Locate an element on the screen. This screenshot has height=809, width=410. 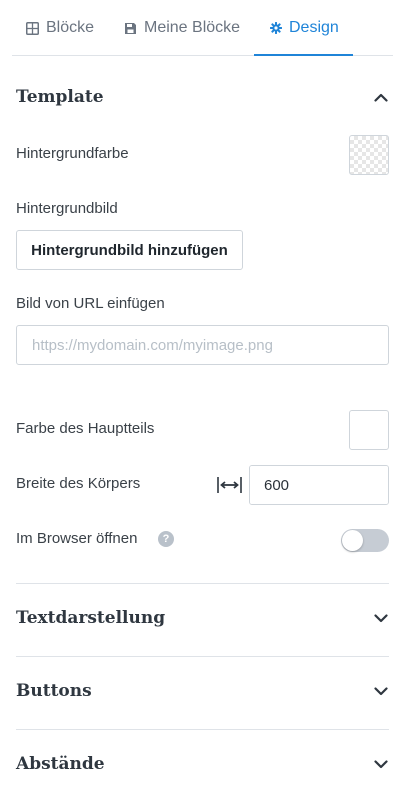
body-width-input is located at coordinates (319, 485).